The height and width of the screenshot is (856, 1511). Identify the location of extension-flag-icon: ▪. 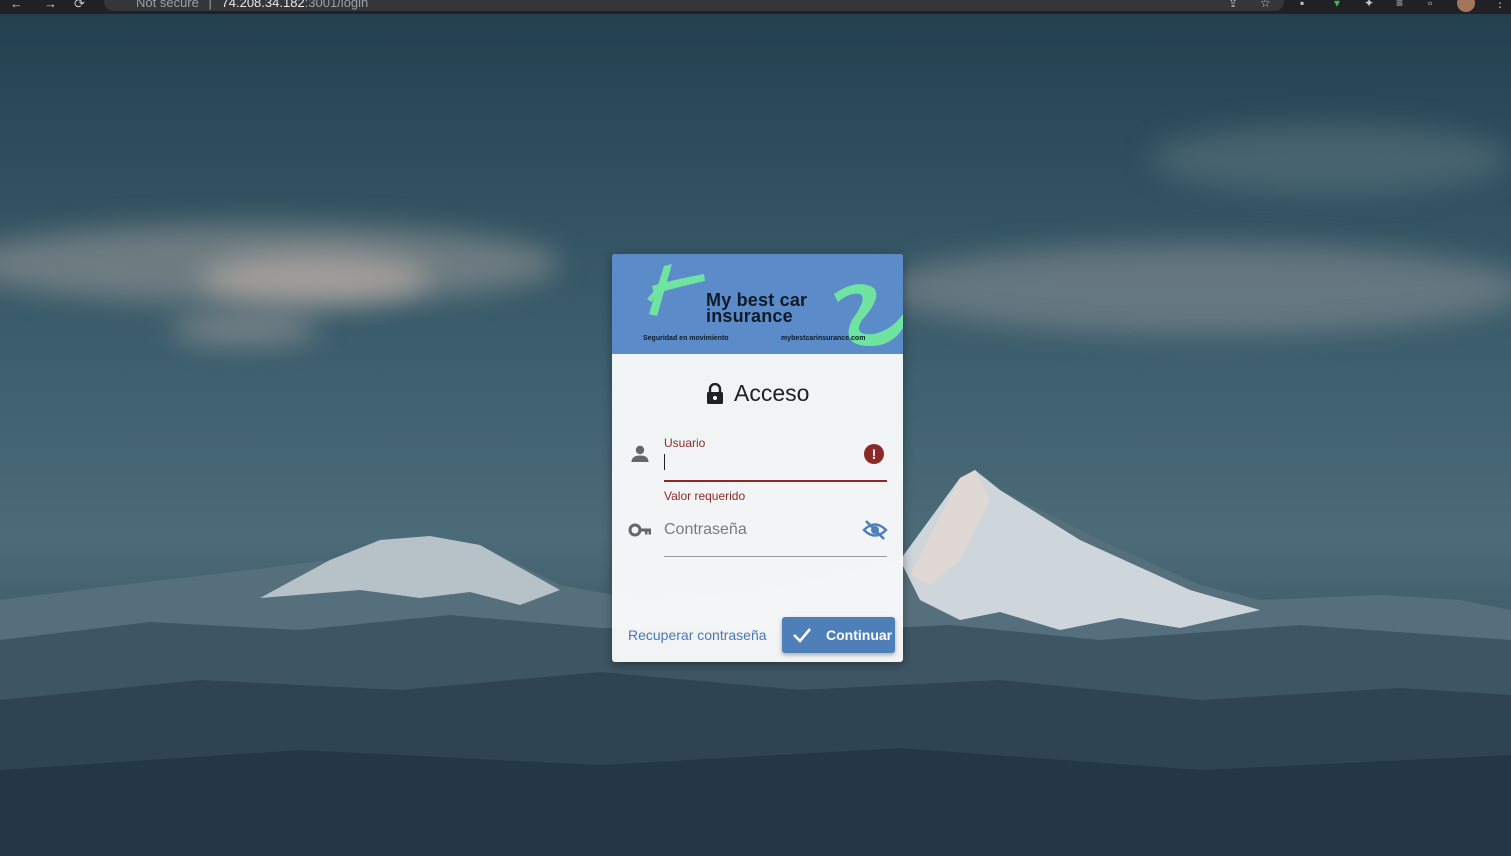
(1302, 5).